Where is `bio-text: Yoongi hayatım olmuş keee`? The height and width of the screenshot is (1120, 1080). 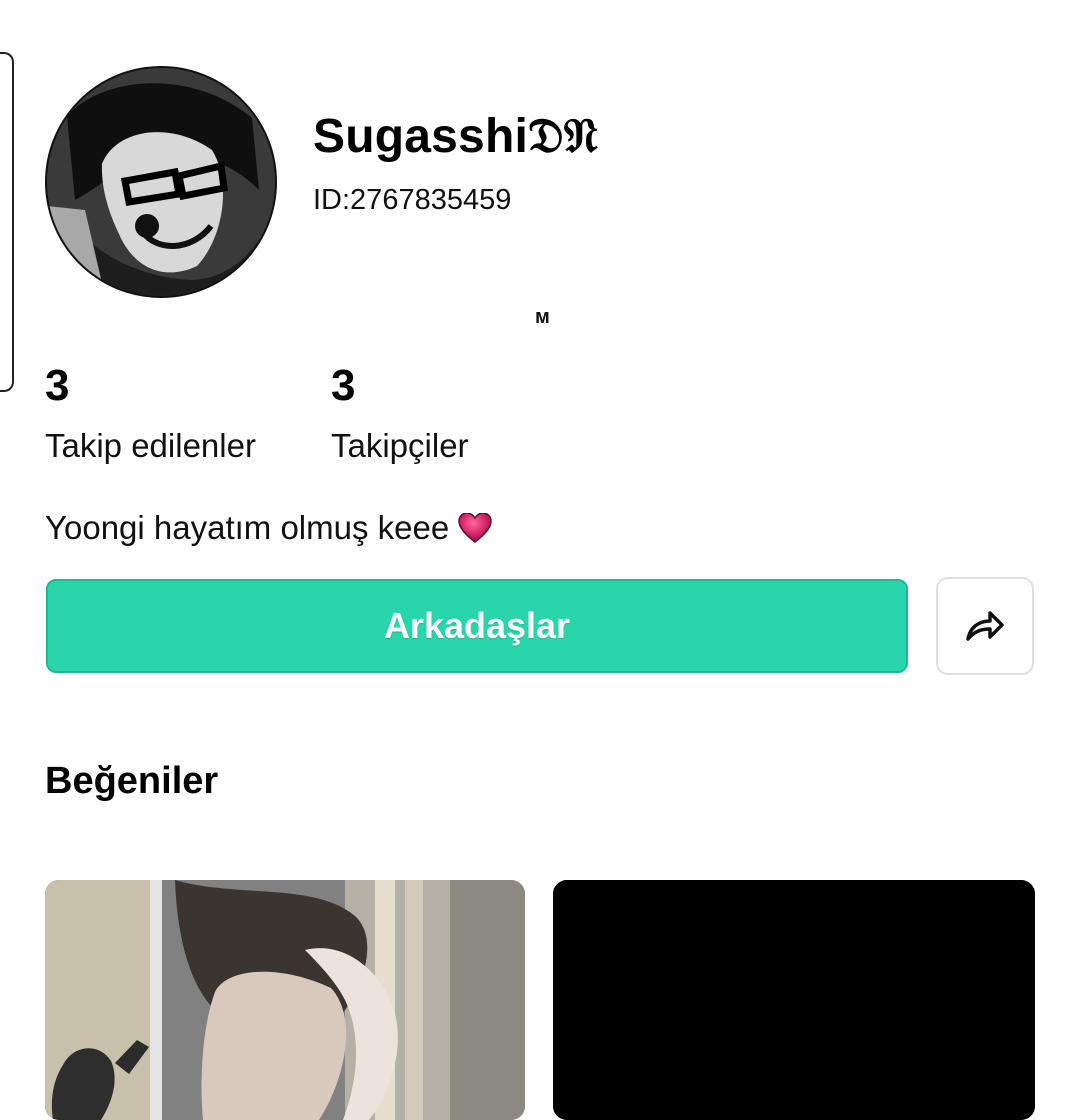 bio-text: Yoongi hayatım olmuş keee is located at coordinates (247, 527).